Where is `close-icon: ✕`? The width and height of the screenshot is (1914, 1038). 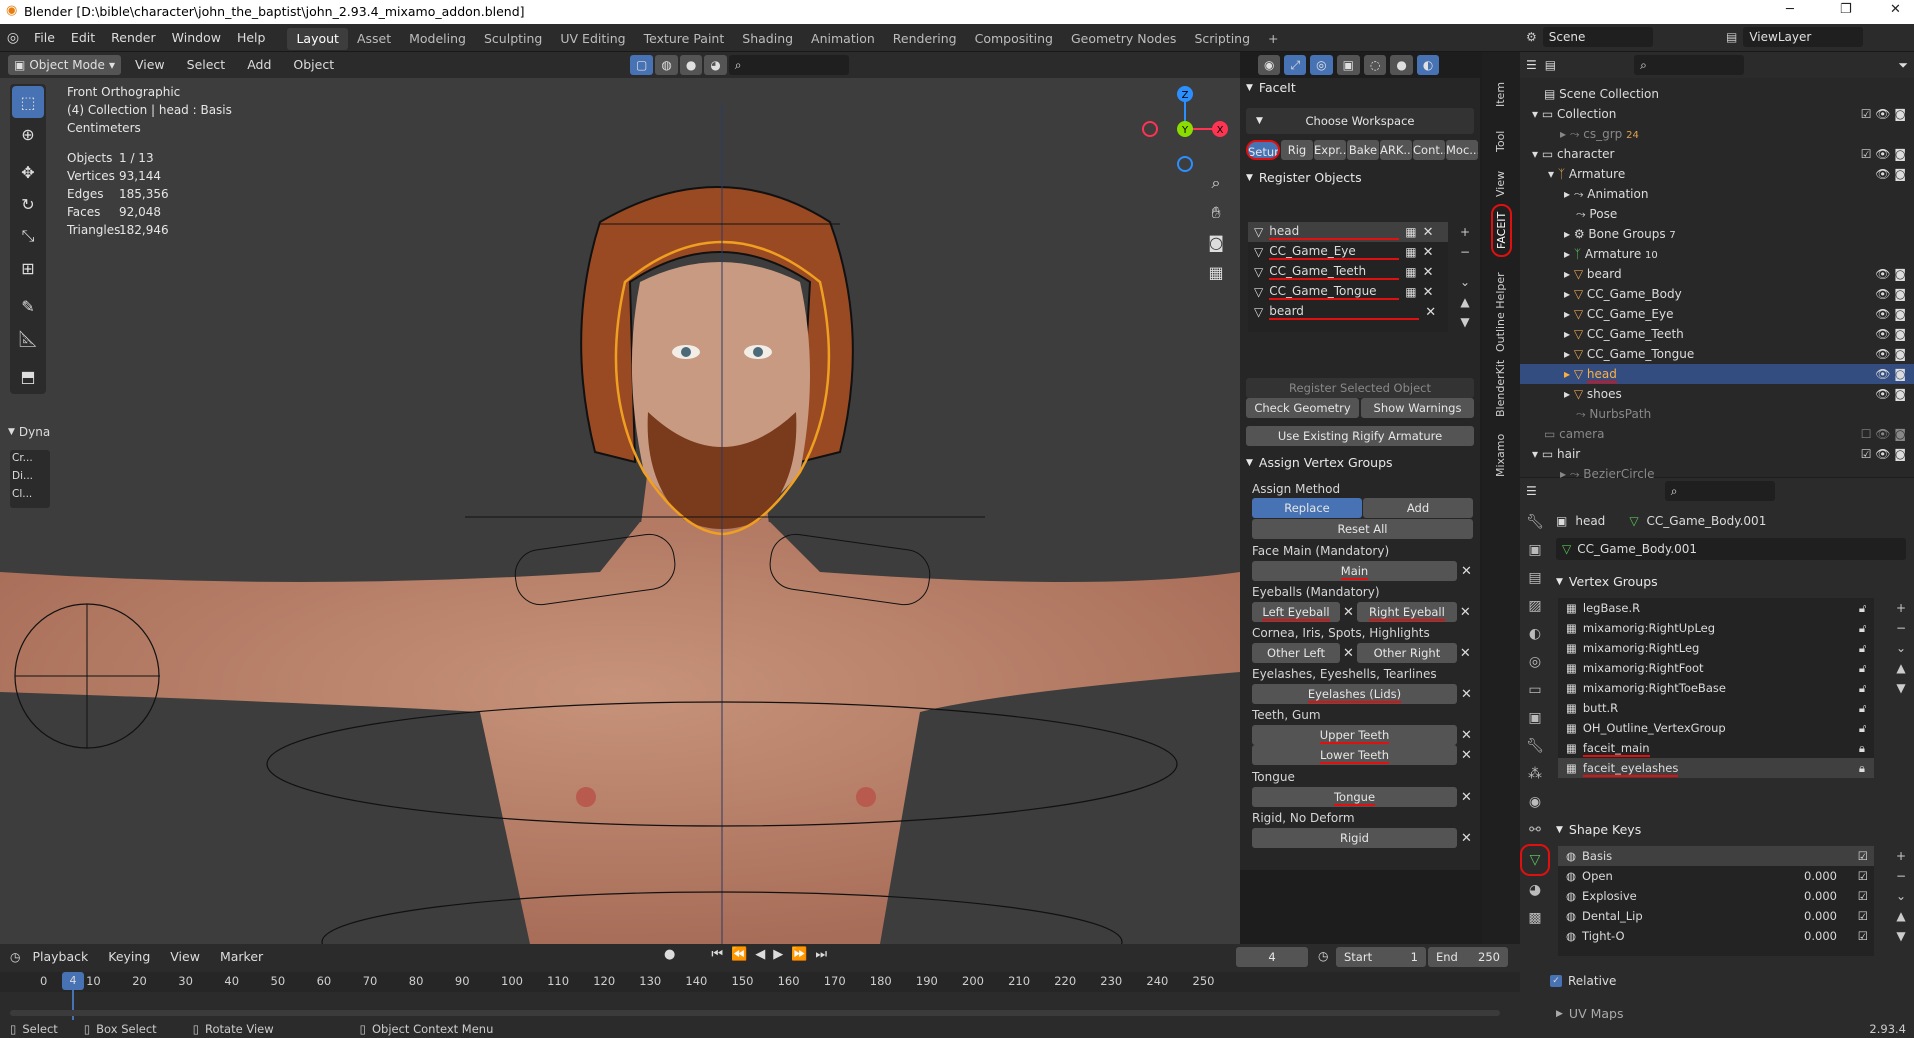
close-icon: ✕ is located at coordinates (1895, 9).